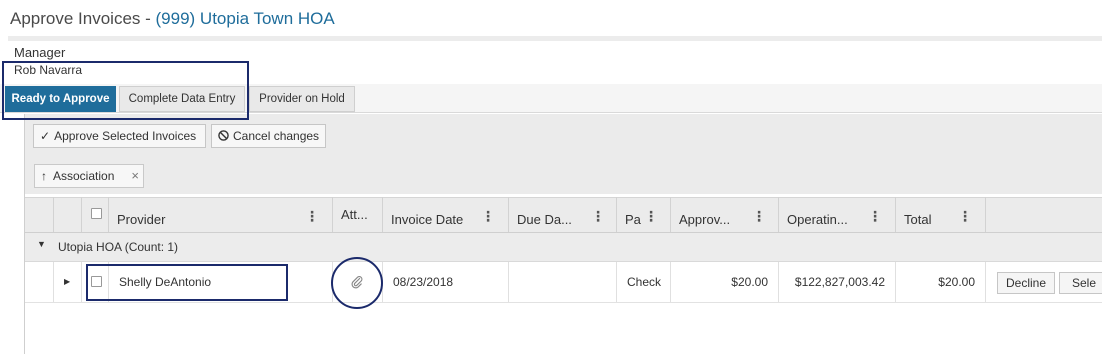  I want to click on column-header-due-date: Due Da... ⋮, so click(562, 214).